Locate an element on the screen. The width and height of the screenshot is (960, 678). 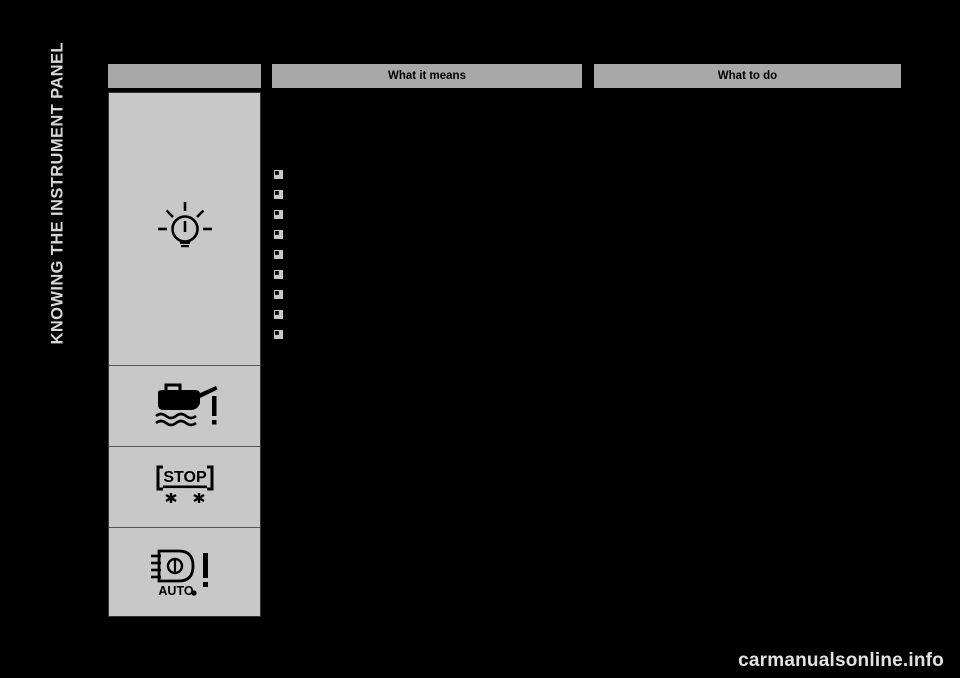
column-header-symbol is located at coordinates (184, 76).